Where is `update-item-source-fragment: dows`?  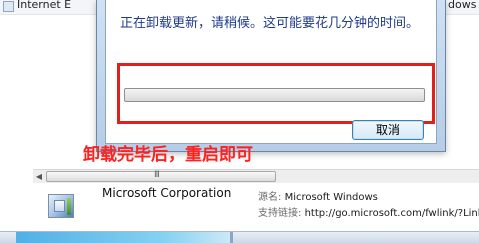
update-item-source-fragment: dows is located at coordinates (462, 5).